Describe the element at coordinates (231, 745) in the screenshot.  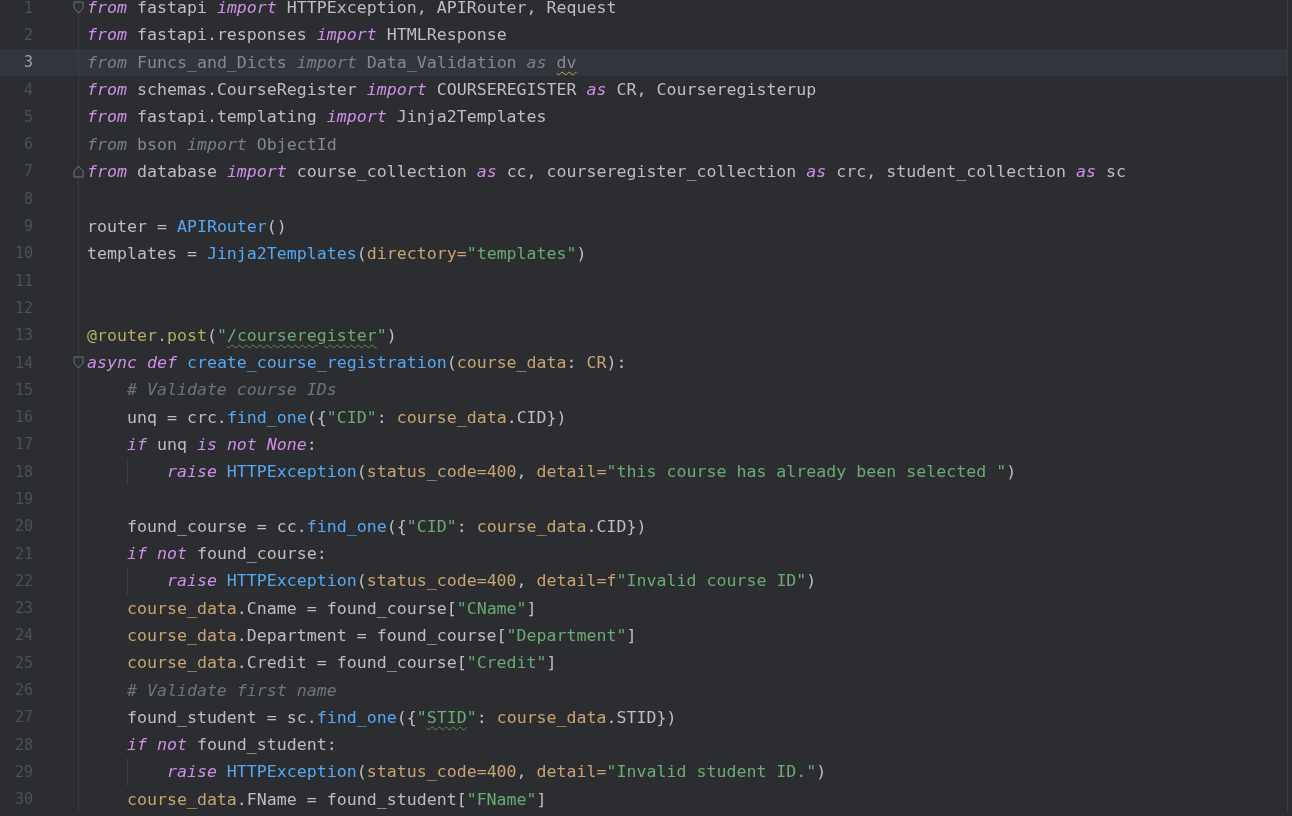
I see `code-line: if not found_student:` at that location.